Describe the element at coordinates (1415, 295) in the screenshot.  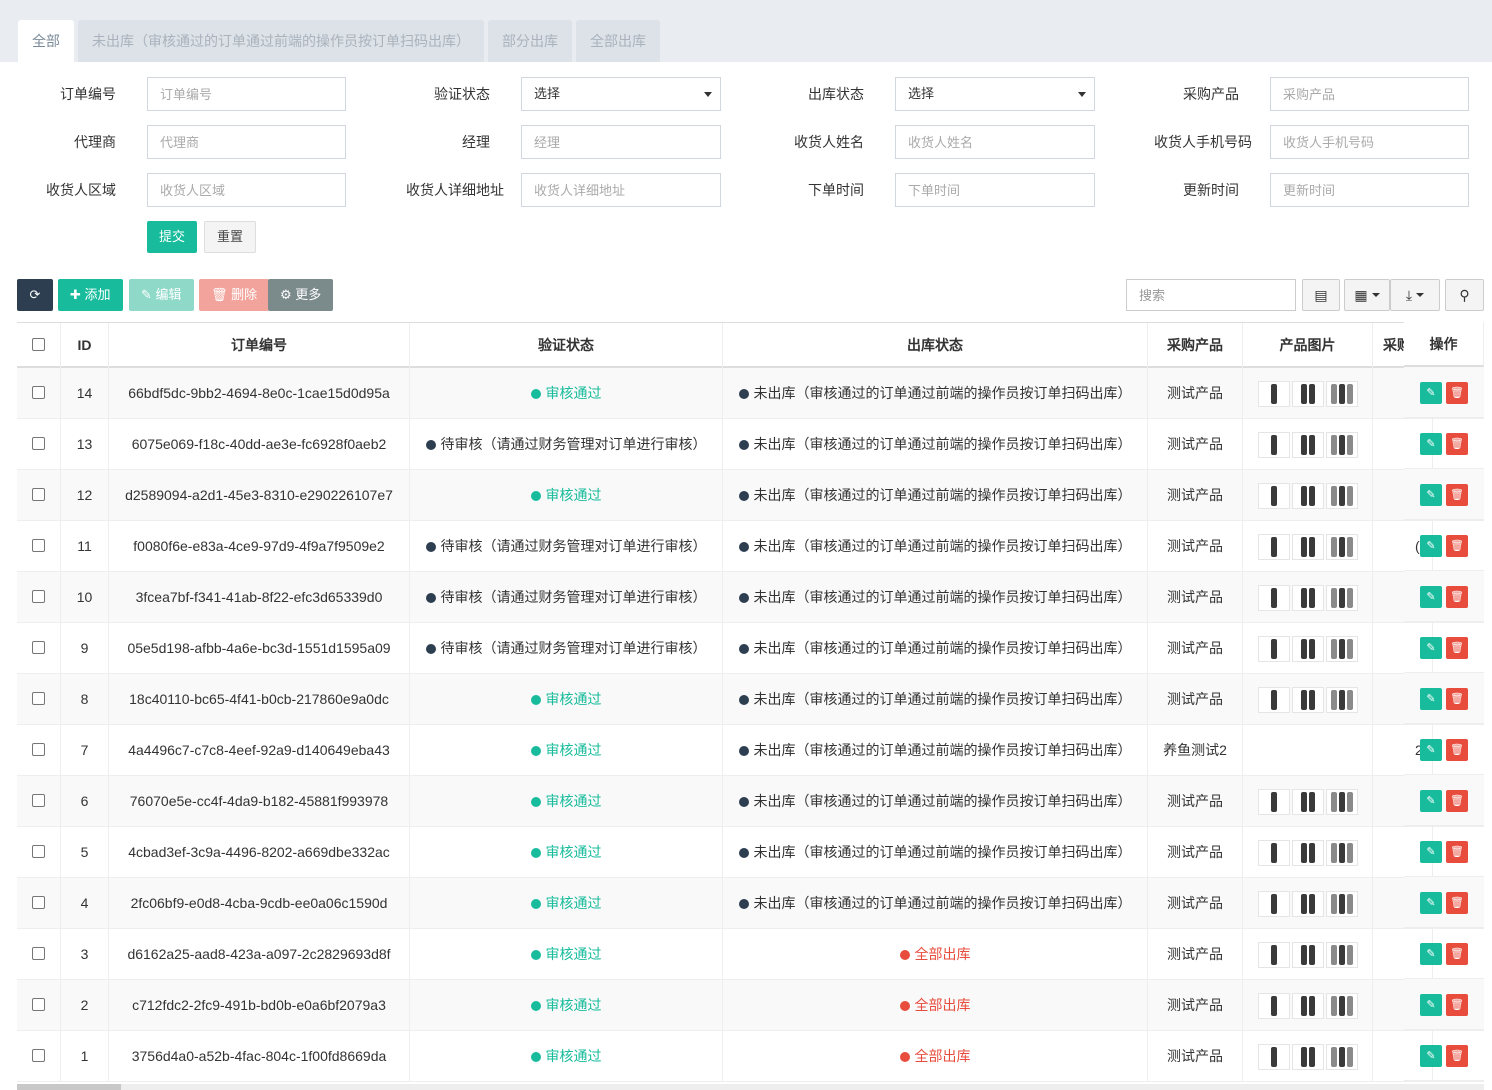
I see `export-button: ⤓` at that location.